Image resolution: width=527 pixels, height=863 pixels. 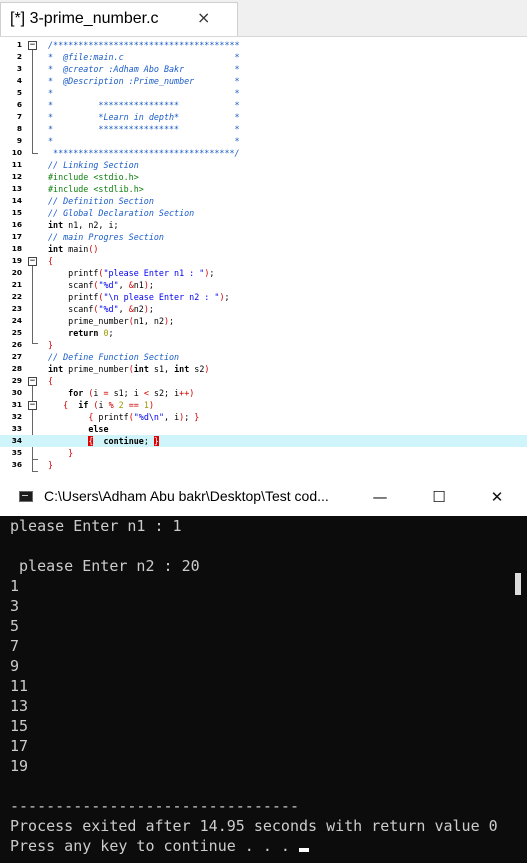 I want to click on code-line: 23 scanf("%d", &n2);, so click(x=263, y=309).